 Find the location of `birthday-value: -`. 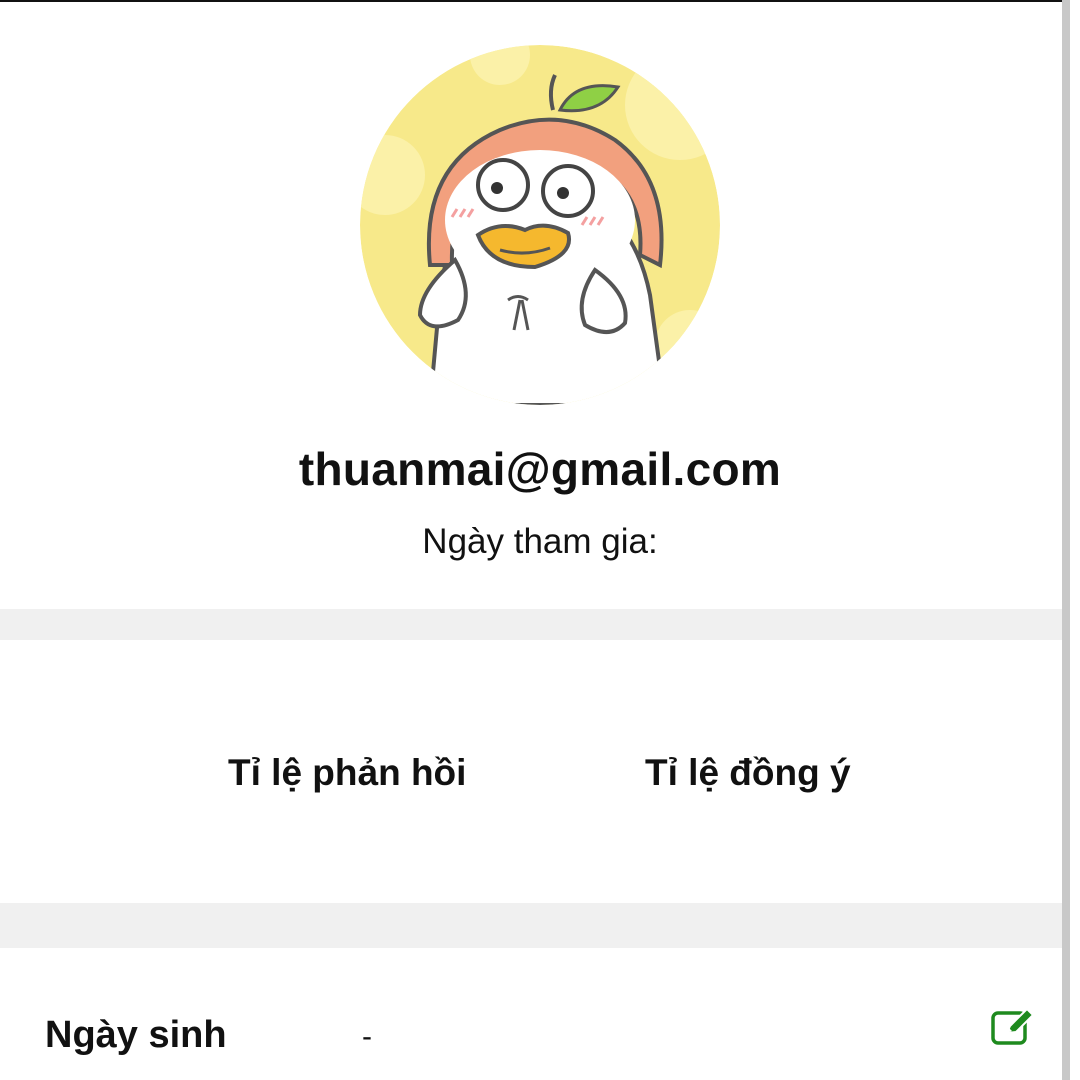

birthday-value: - is located at coordinates (367, 1036).